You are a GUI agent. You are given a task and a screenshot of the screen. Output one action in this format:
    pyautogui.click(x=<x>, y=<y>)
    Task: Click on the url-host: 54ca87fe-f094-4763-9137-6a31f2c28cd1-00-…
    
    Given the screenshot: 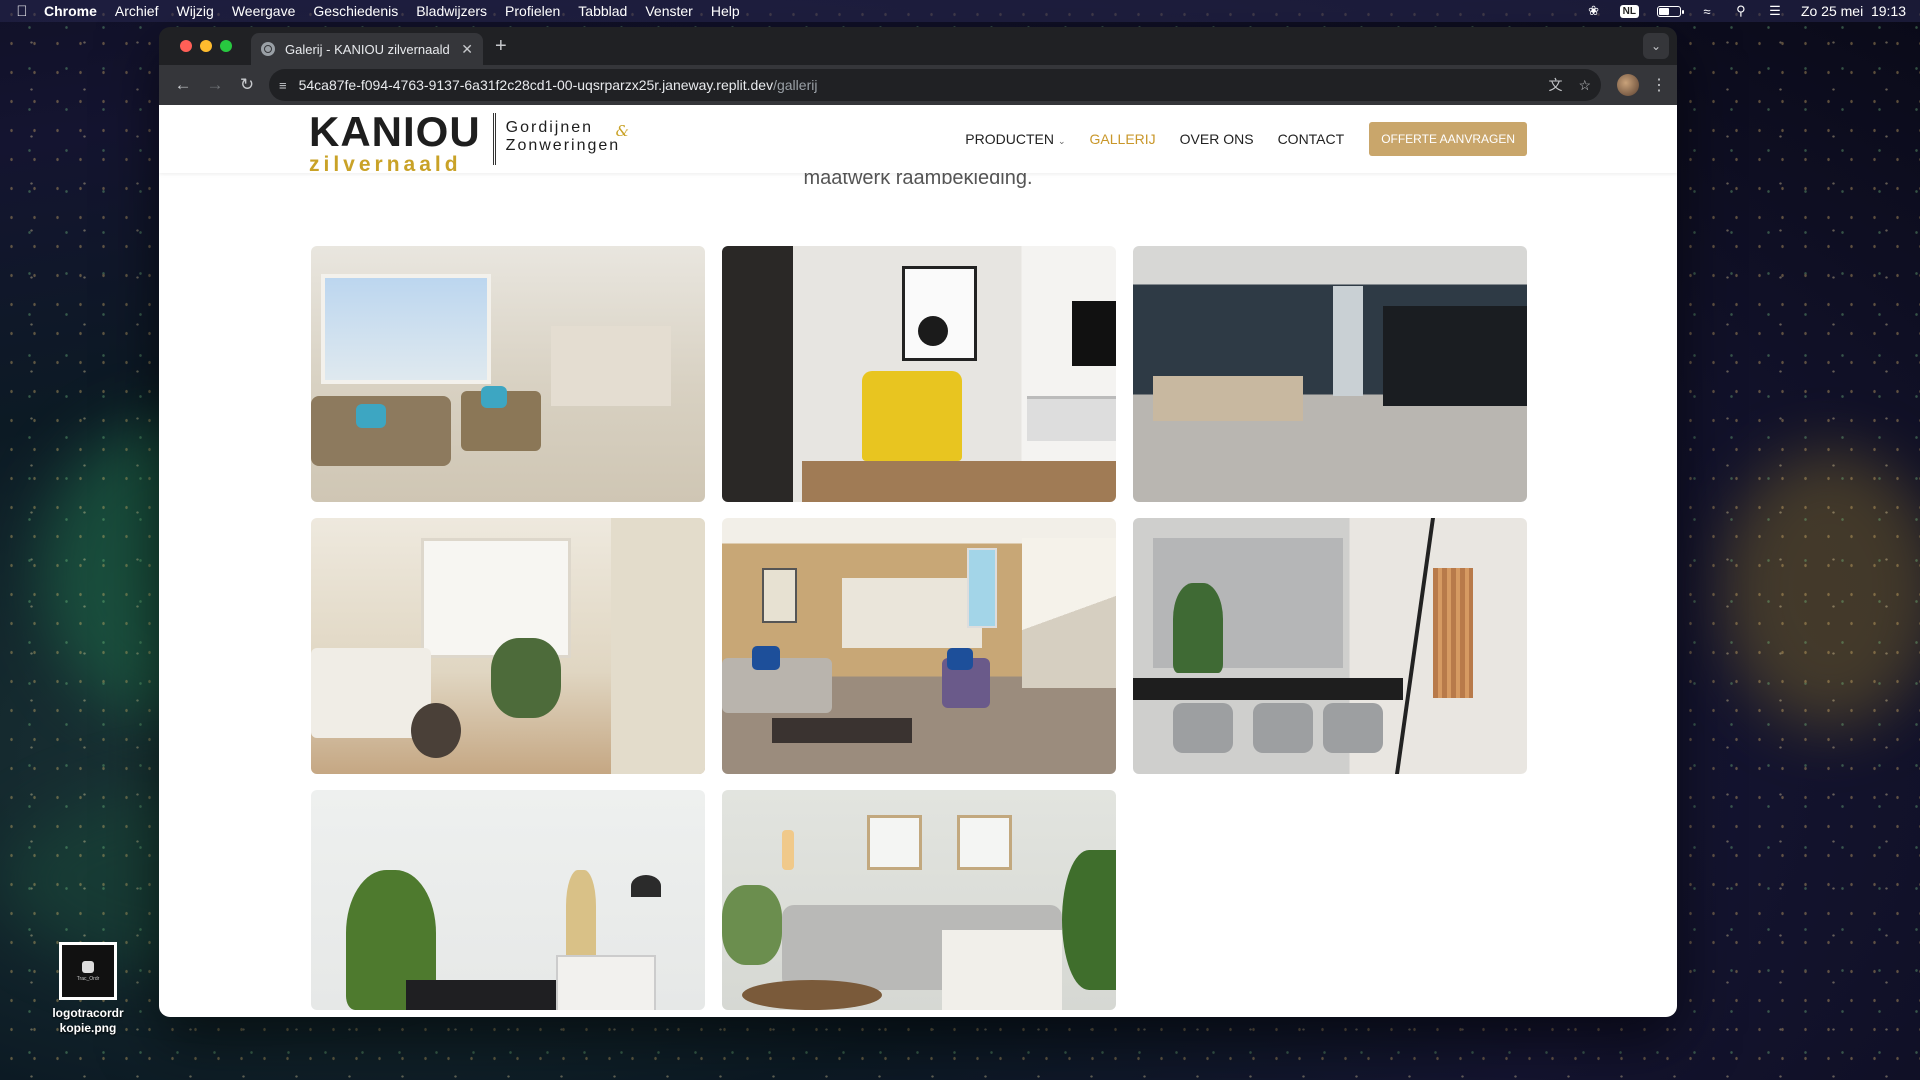 What is the action you would take?
    pyautogui.click(x=536, y=85)
    